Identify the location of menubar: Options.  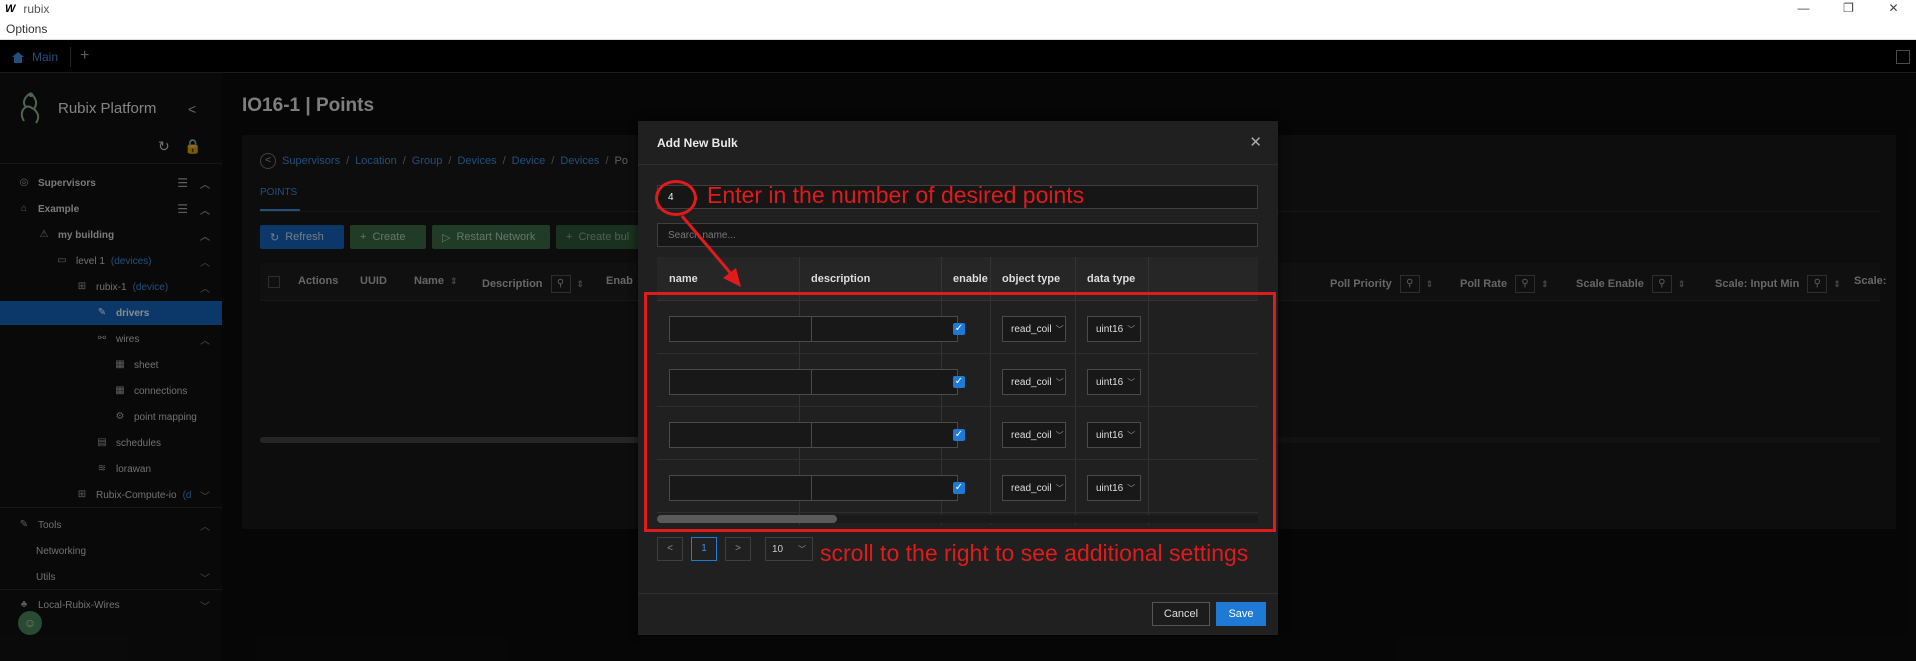
(958, 29).